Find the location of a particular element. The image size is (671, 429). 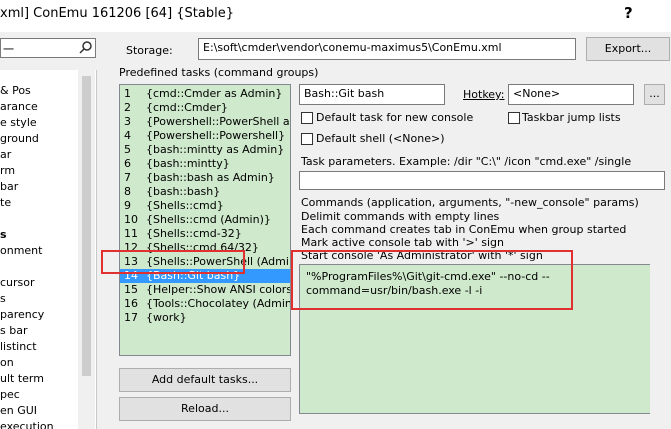

task-number: 10 is located at coordinates (131, 219).